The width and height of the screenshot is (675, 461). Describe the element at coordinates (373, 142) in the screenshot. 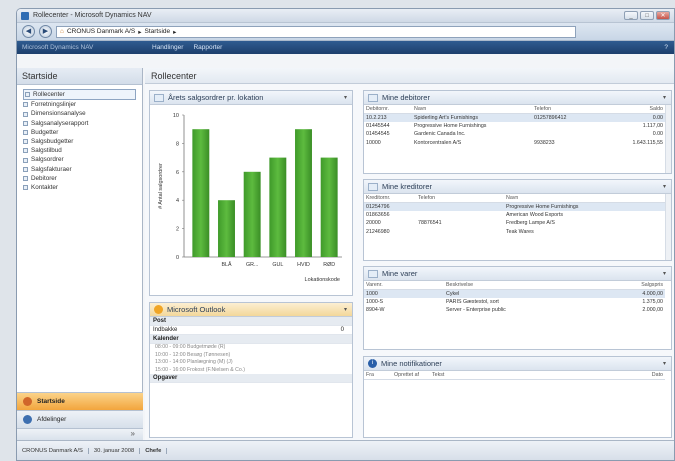

I see `table-cell: 10000` at that location.